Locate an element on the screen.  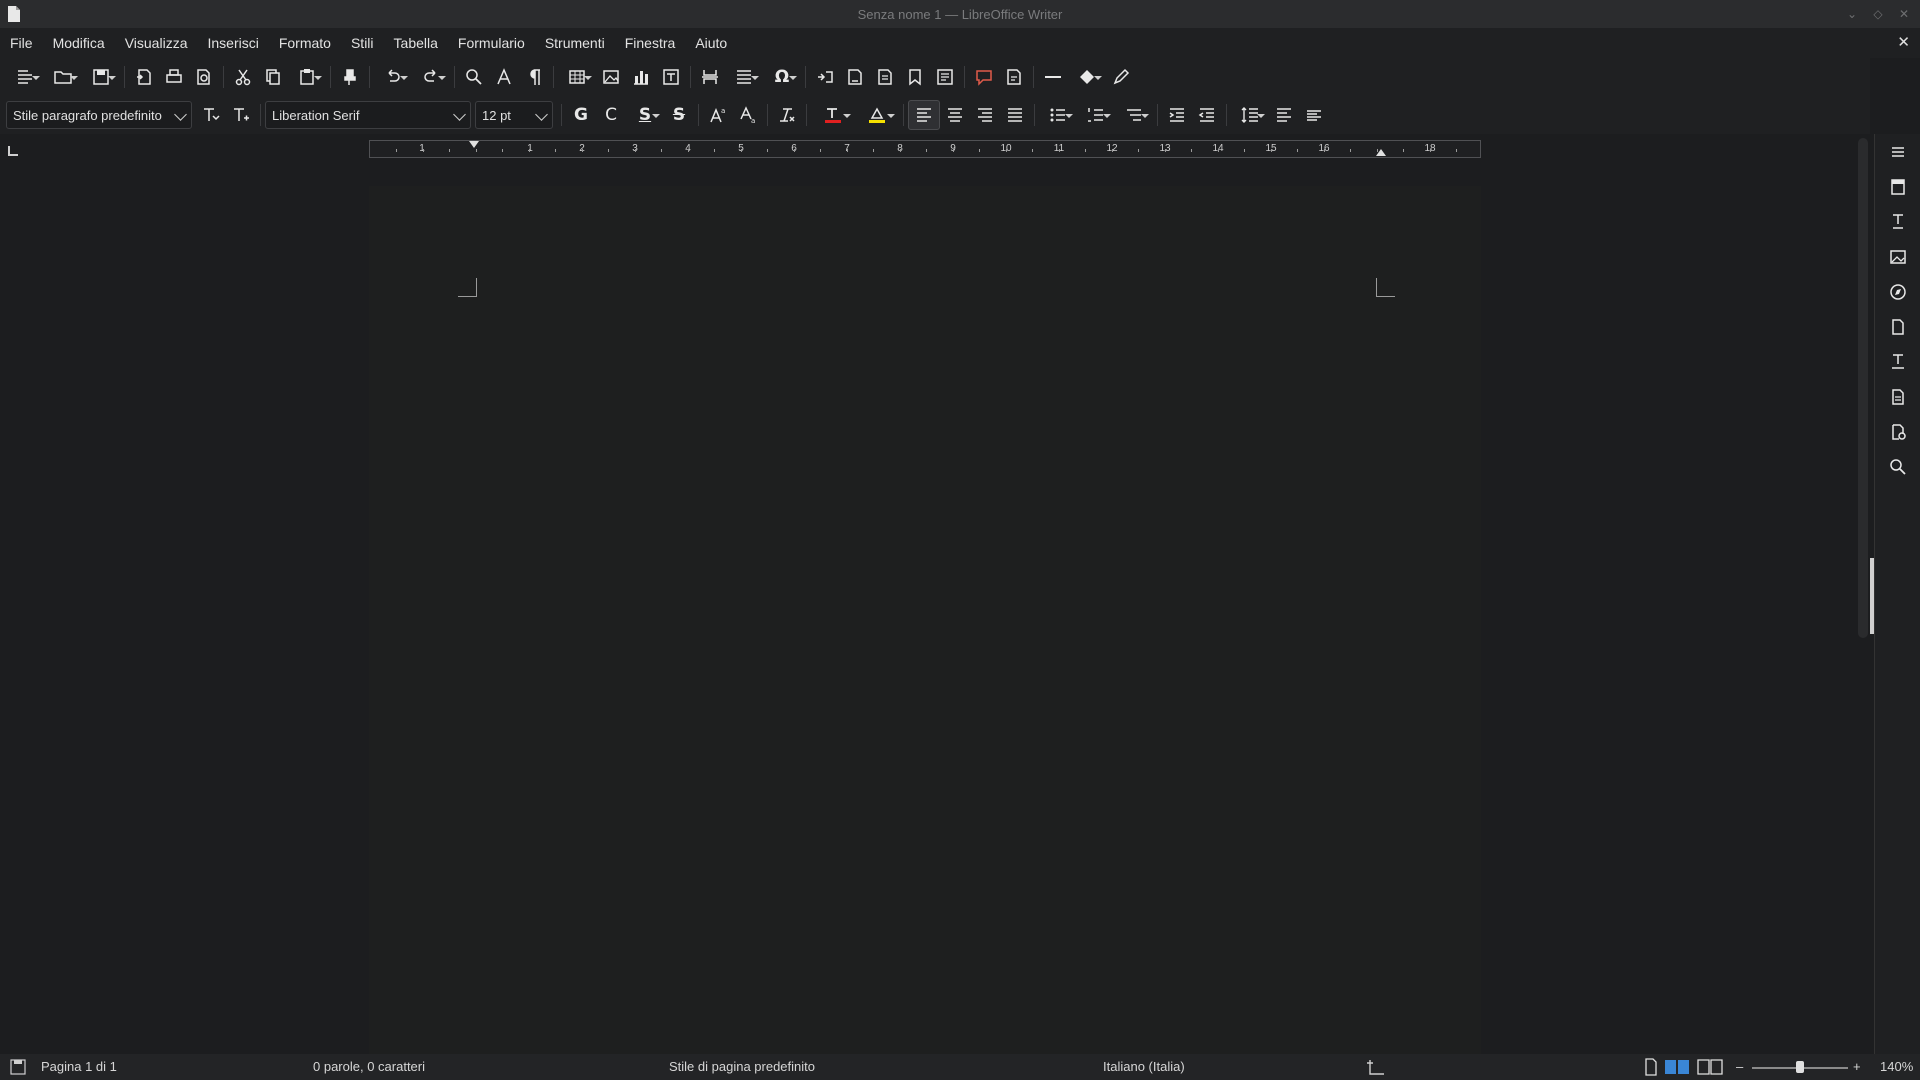
bookmark-icon is located at coordinates (915, 77).